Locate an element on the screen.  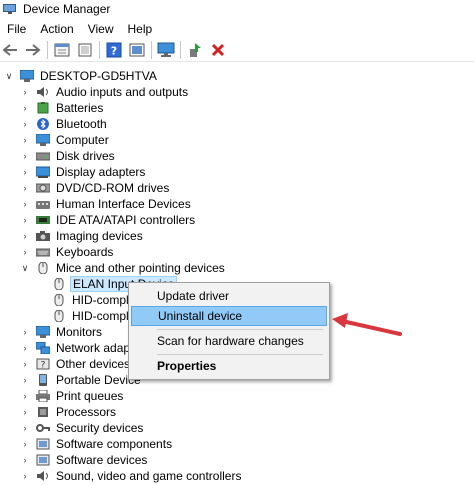
tree-item-print-queues: › Print queues is located at coordinates (72, 396).